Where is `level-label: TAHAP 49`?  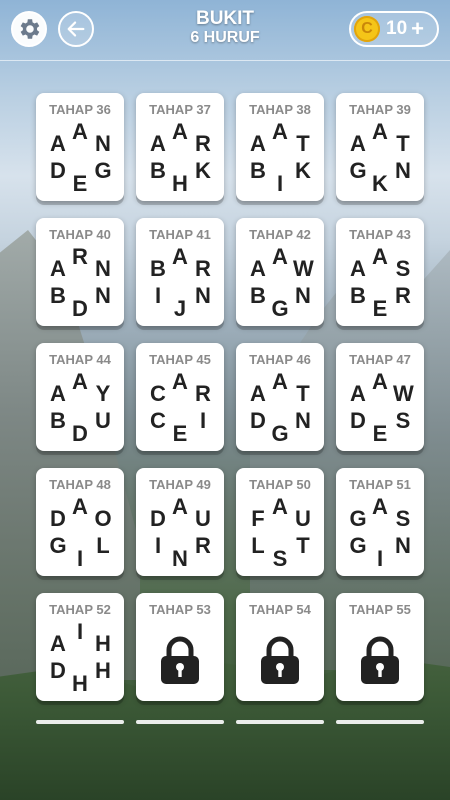
level-label: TAHAP 49 is located at coordinates (180, 484).